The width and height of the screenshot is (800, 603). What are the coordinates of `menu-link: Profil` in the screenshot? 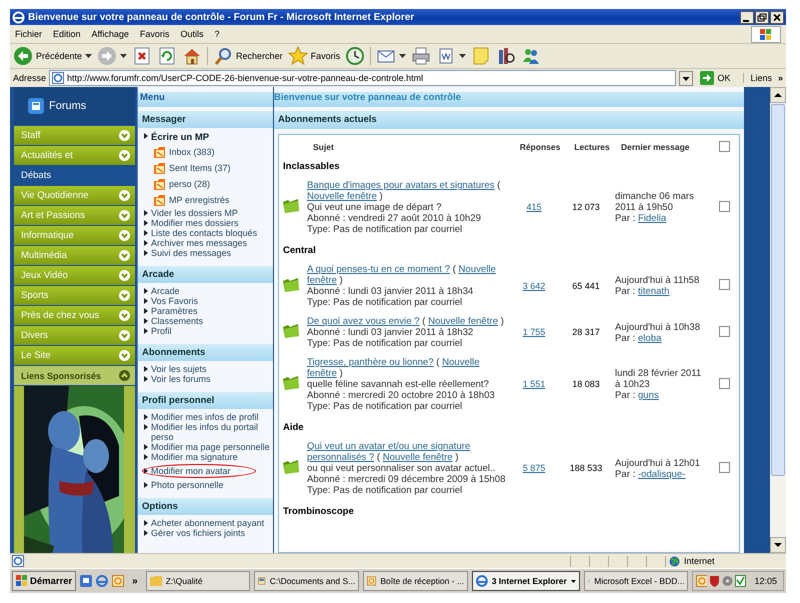 It's located at (161, 331).